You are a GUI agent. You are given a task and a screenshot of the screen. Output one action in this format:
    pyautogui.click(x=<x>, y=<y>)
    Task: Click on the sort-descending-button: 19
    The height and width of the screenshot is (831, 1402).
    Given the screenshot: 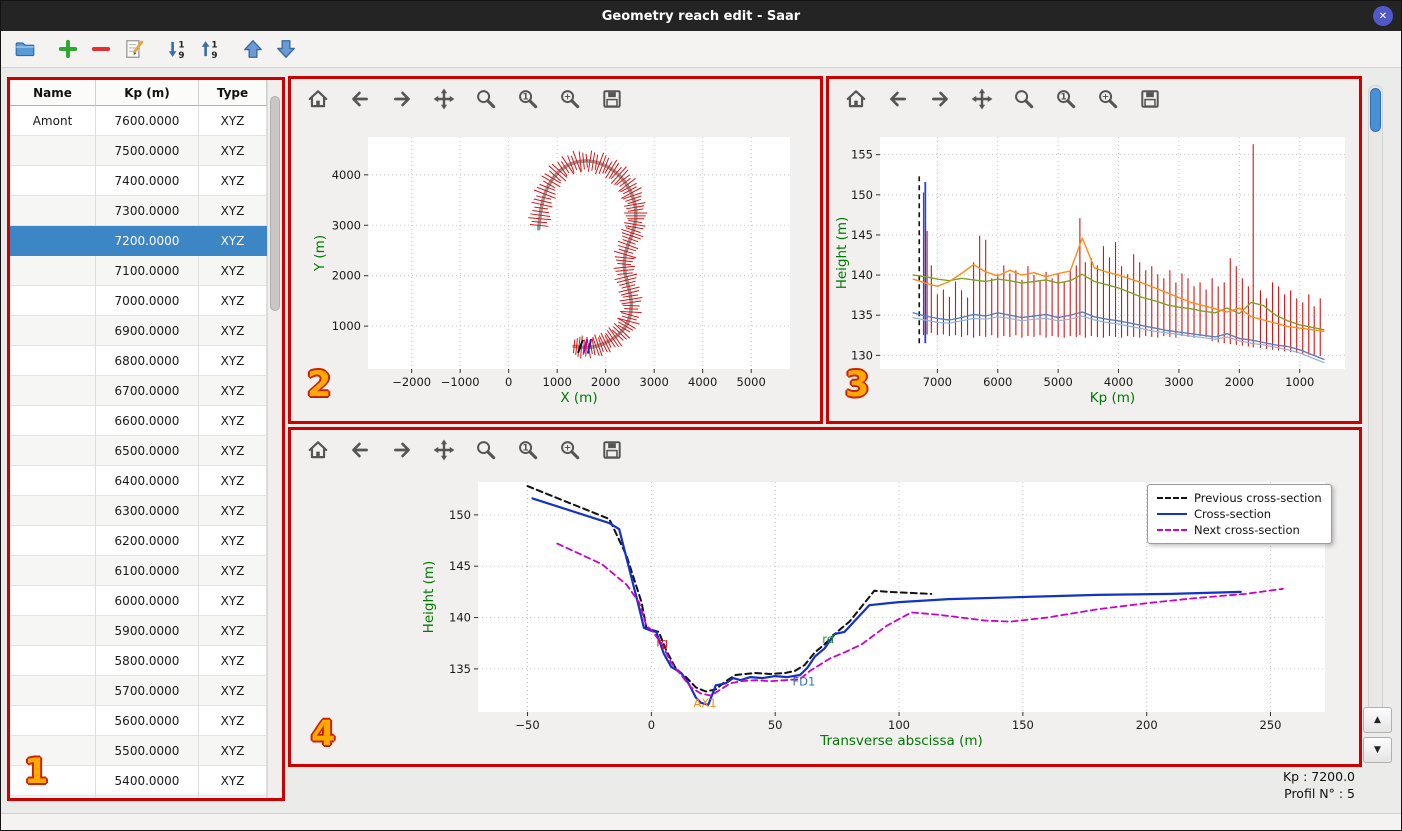 What is the action you would take?
    pyautogui.click(x=176, y=49)
    